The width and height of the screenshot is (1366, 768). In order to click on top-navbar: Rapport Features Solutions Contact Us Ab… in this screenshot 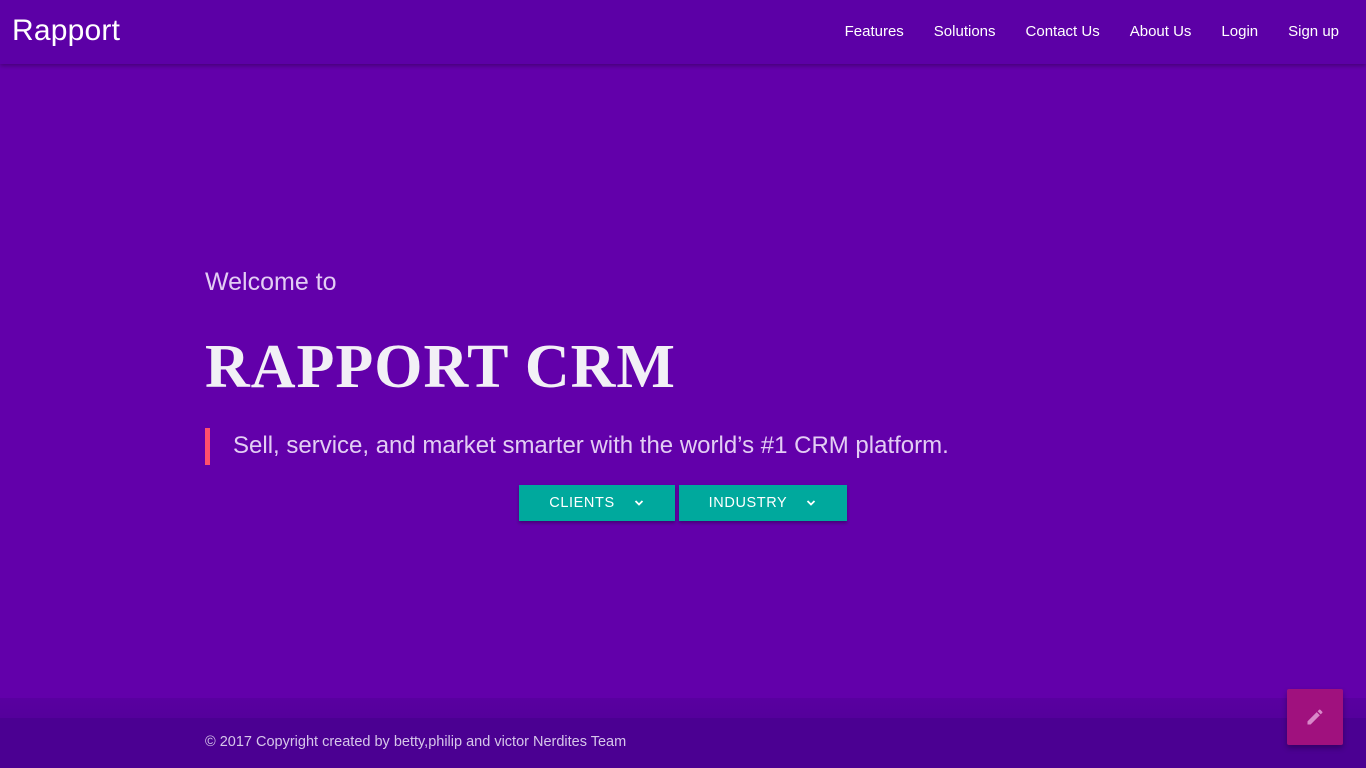, I will do `click(683, 32)`.